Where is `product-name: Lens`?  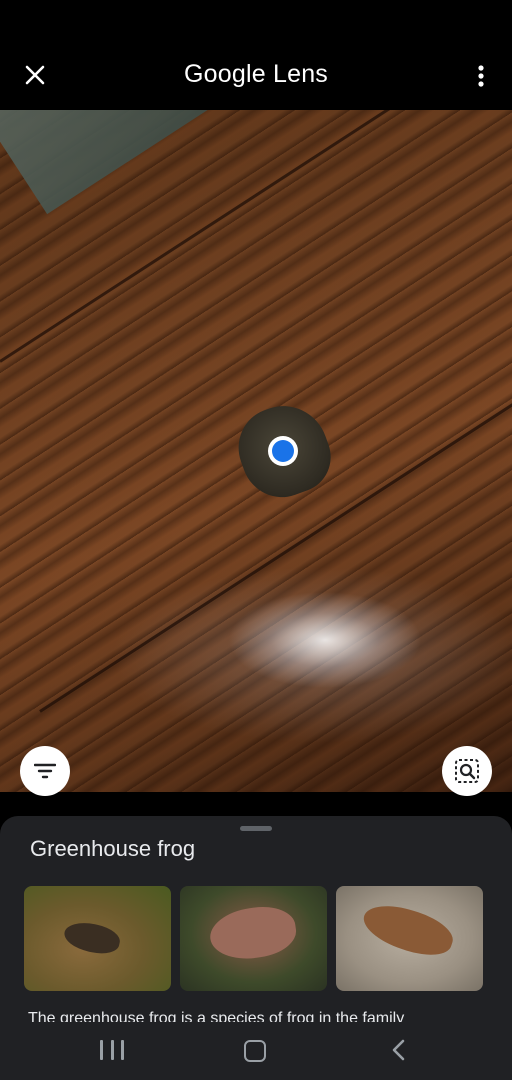
product-name: Lens is located at coordinates (300, 74).